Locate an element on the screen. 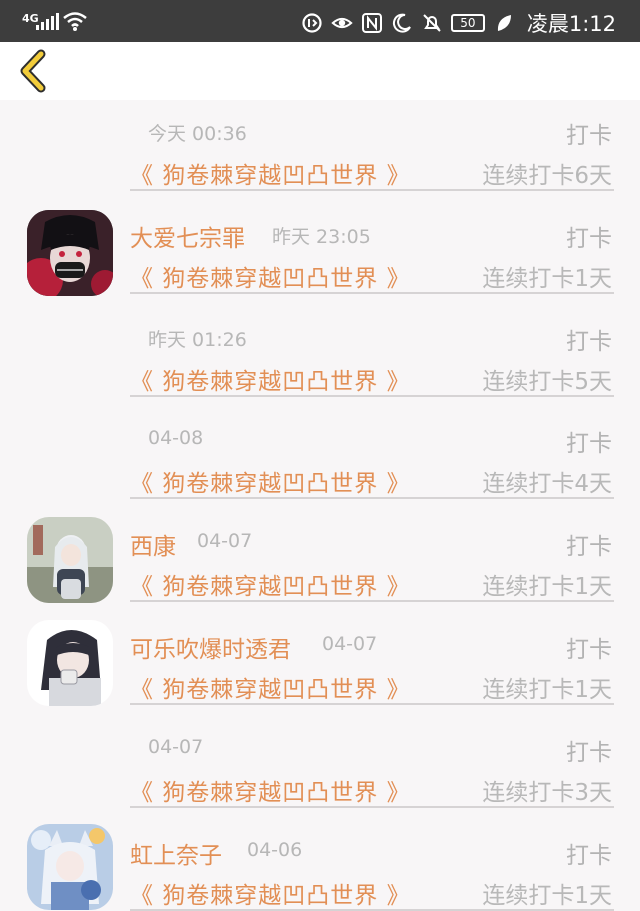  user-name: 虹上奈子 is located at coordinates (176, 853).